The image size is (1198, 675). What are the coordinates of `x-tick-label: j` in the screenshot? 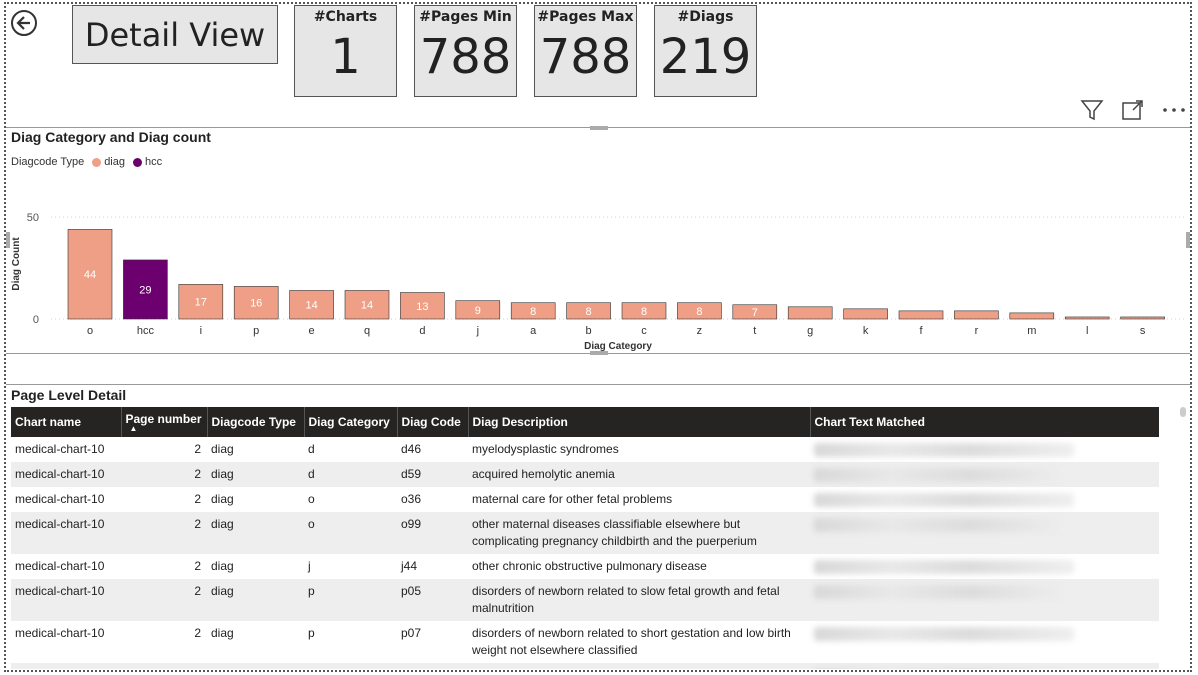 It's located at (477, 331).